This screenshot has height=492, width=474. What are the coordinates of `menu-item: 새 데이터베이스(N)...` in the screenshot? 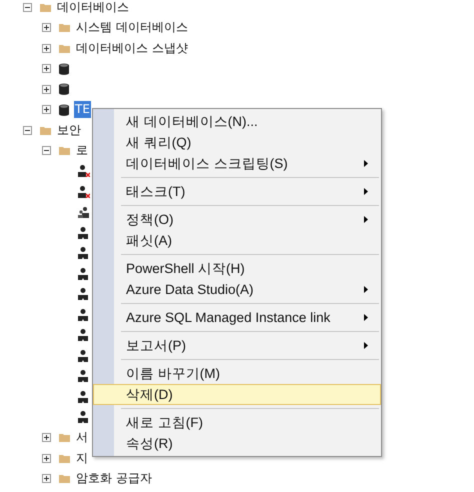 It's located at (237, 121).